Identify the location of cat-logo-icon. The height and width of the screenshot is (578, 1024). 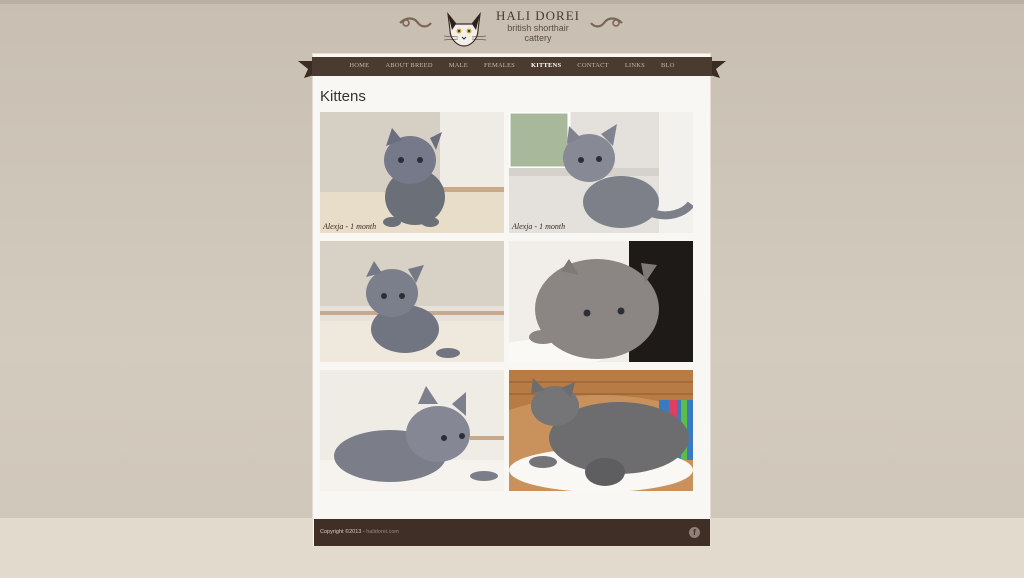
(465, 29).